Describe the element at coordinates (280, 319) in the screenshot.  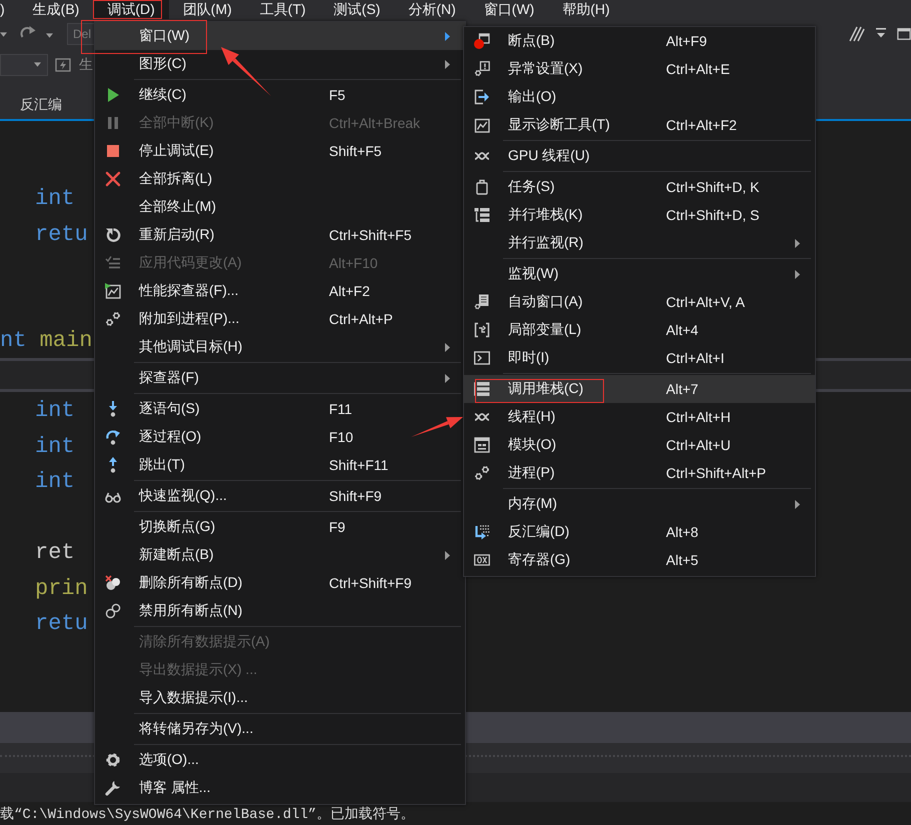
I see `menu-item: 附加到进程(P)... Ctrl+Alt+P` at that location.